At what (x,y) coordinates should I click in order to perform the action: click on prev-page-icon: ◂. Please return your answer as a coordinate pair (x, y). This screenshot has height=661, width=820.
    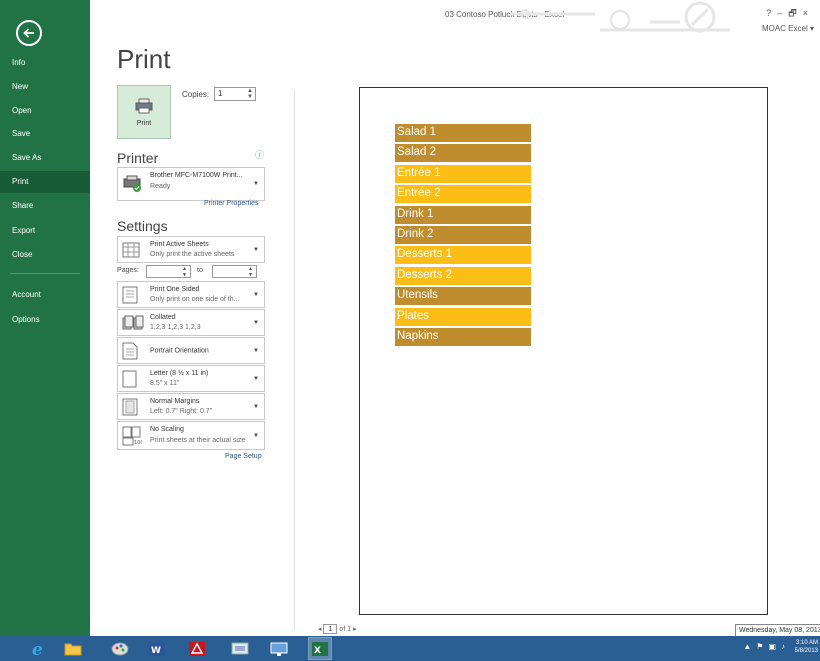
    Looking at the image, I should click on (320, 629).